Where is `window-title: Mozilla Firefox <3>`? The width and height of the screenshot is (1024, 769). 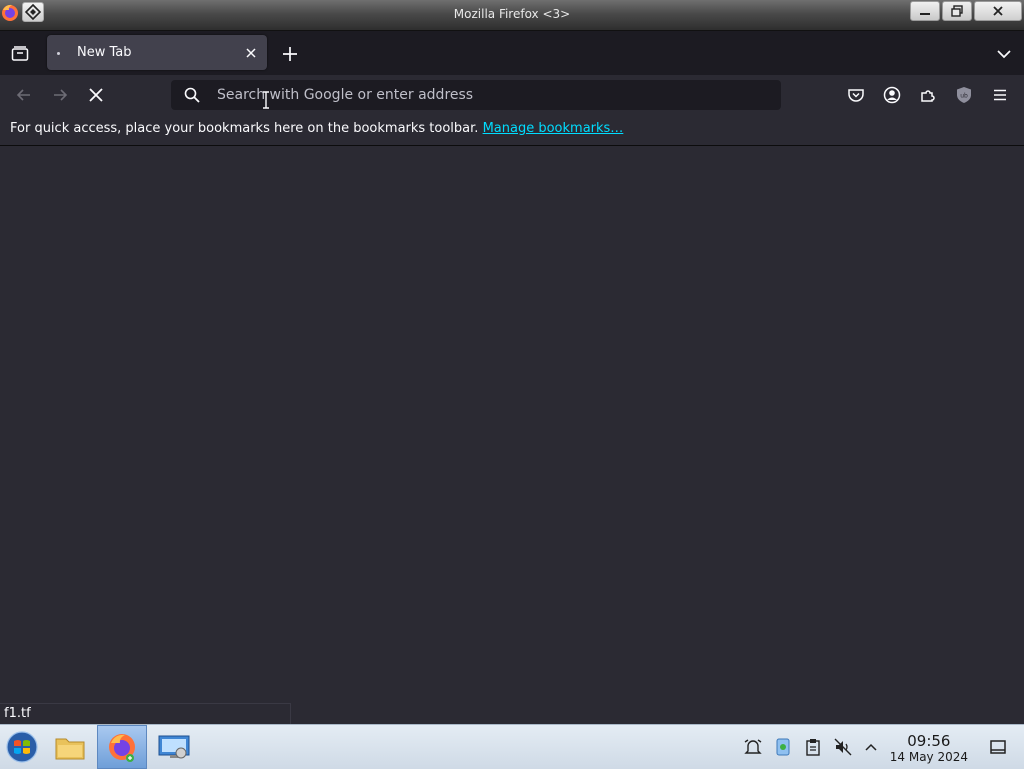 window-title: Mozilla Firefox <3> is located at coordinates (512, 14).